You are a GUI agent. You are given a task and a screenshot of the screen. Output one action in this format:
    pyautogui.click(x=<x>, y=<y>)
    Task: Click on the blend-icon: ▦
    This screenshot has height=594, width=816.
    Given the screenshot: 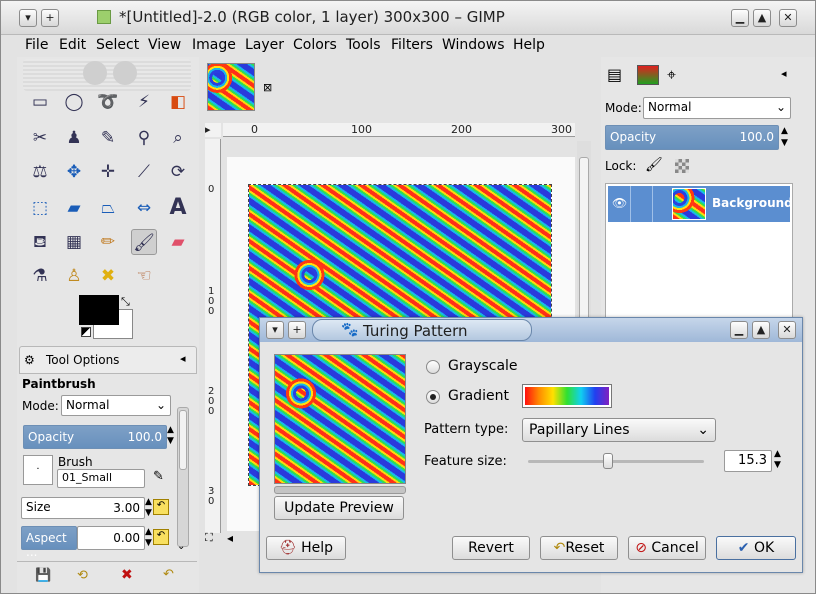 What is the action you would take?
    pyautogui.click(x=74, y=242)
    